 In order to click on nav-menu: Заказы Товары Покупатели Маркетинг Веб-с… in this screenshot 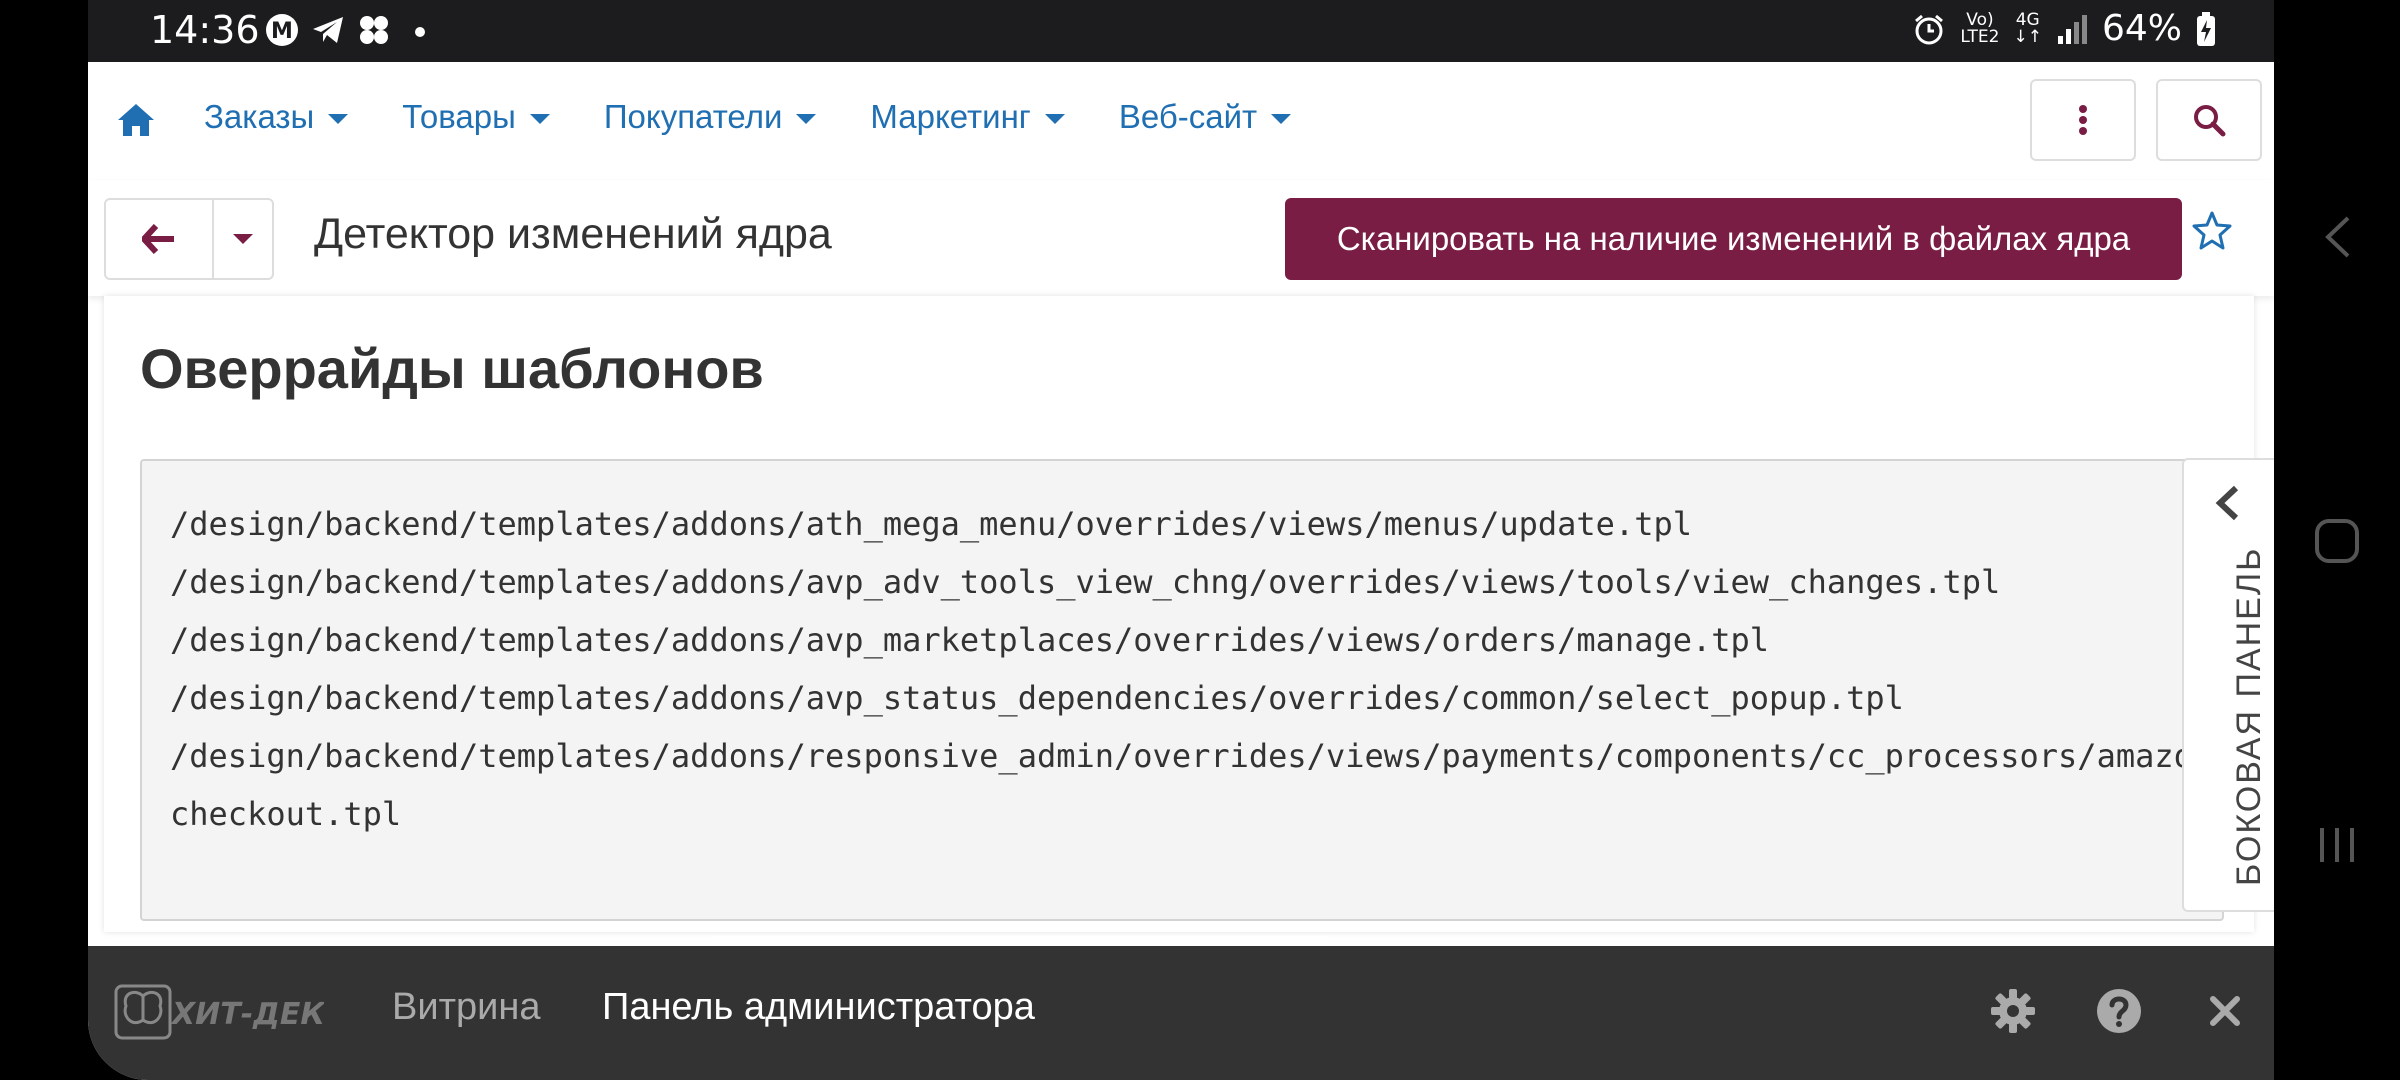, I will do `click(774, 117)`.